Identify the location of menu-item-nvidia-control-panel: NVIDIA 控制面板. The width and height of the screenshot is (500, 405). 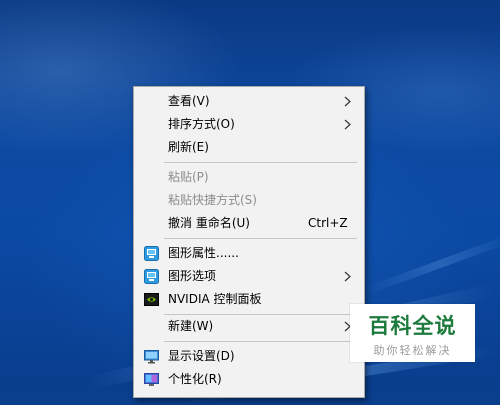
(249, 299).